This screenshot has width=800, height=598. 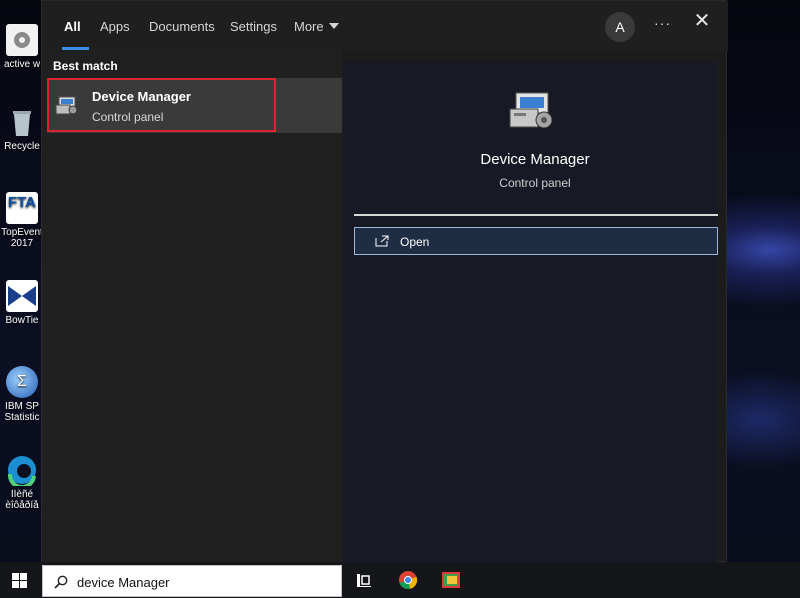 What do you see at coordinates (451, 580) in the screenshot?
I see `photos-icon` at bounding box center [451, 580].